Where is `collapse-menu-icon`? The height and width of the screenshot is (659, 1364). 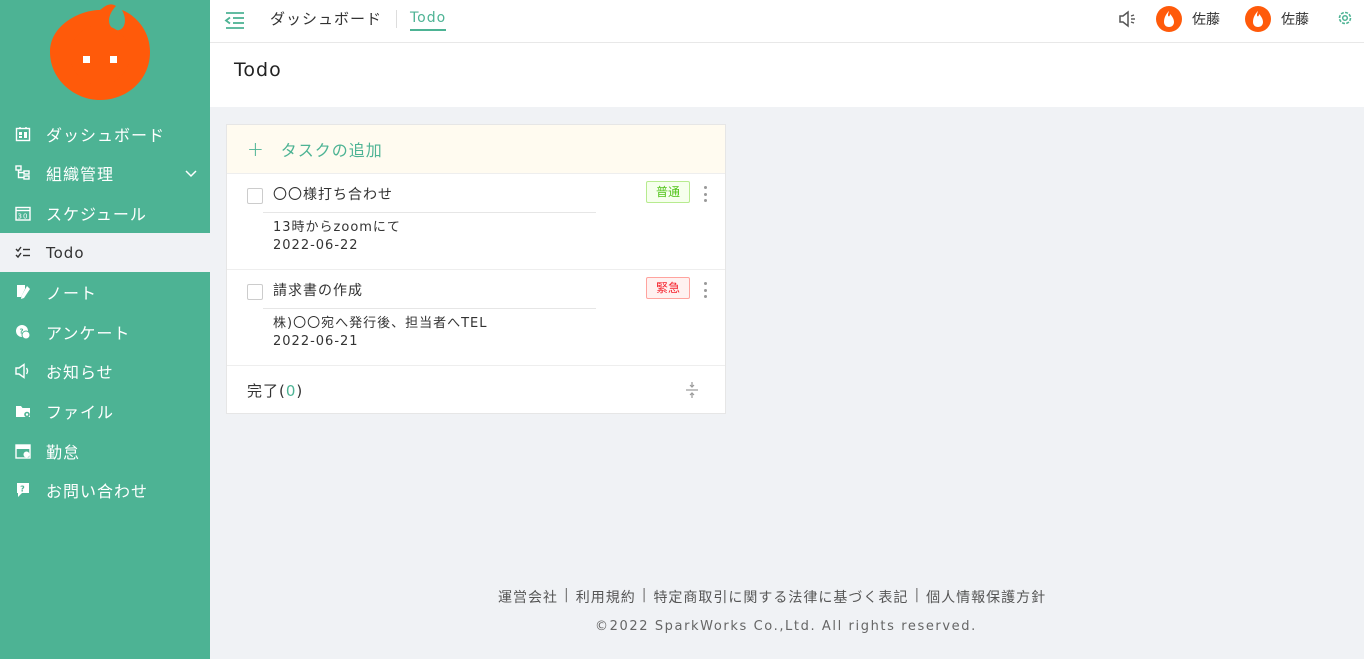 collapse-menu-icon is located at coordinates (235, 20).